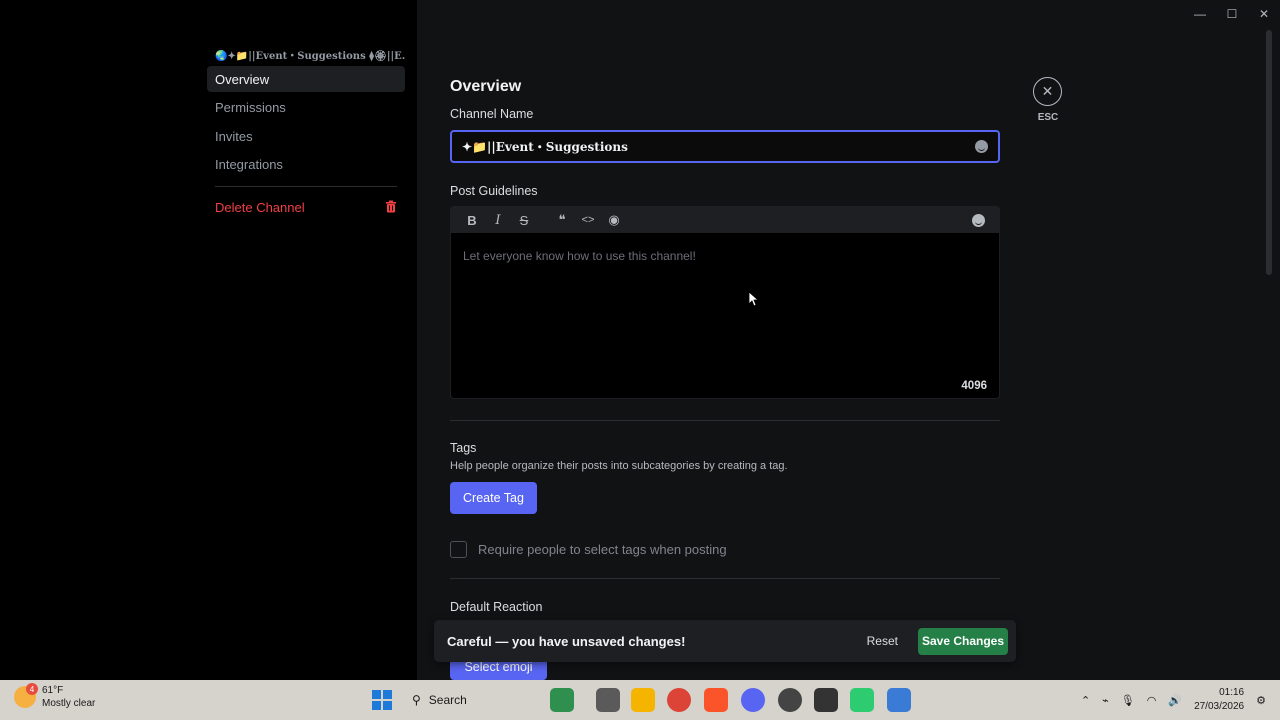 The image size is (1280, 720). What do you see at coordinates (463, 448) in the screenshot?
I see `tags-label: Tags` at bounding box center [463, 448].